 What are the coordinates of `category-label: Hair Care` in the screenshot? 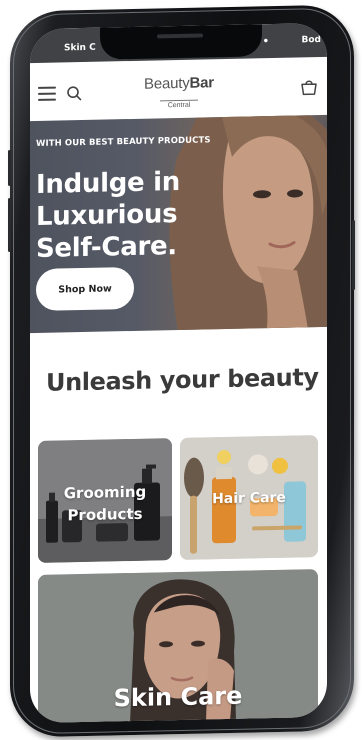 It's located at (249, 498).